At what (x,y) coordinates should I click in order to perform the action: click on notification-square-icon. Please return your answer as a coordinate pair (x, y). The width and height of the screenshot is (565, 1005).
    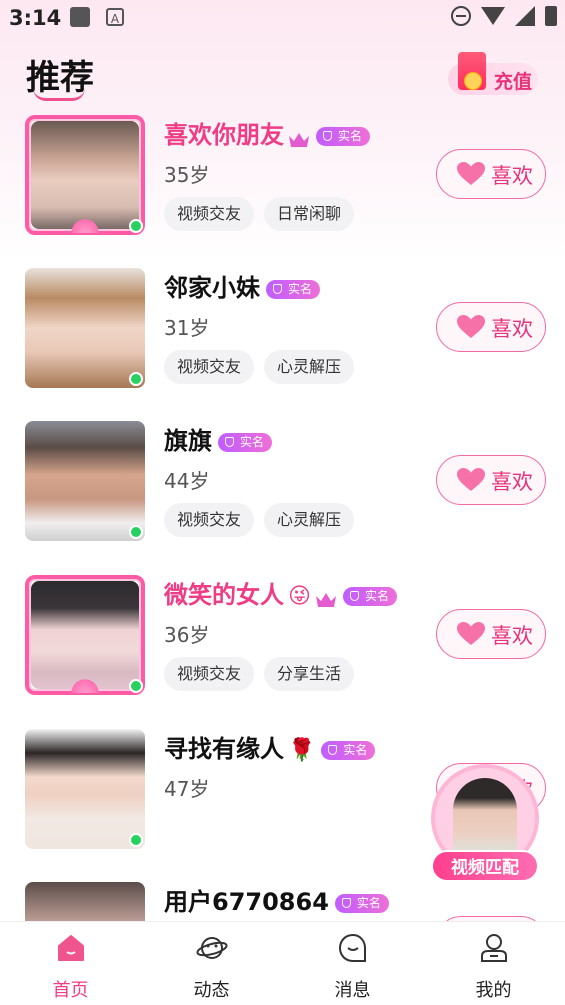
    Looking at the image, I should click on (80, 17).